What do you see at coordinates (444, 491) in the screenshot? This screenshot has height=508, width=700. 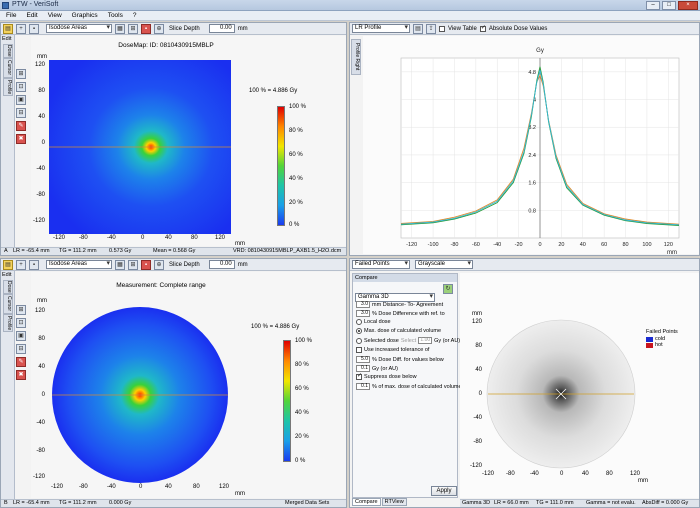 I see `apply-button: Apply` at bounding box center [444, 491].